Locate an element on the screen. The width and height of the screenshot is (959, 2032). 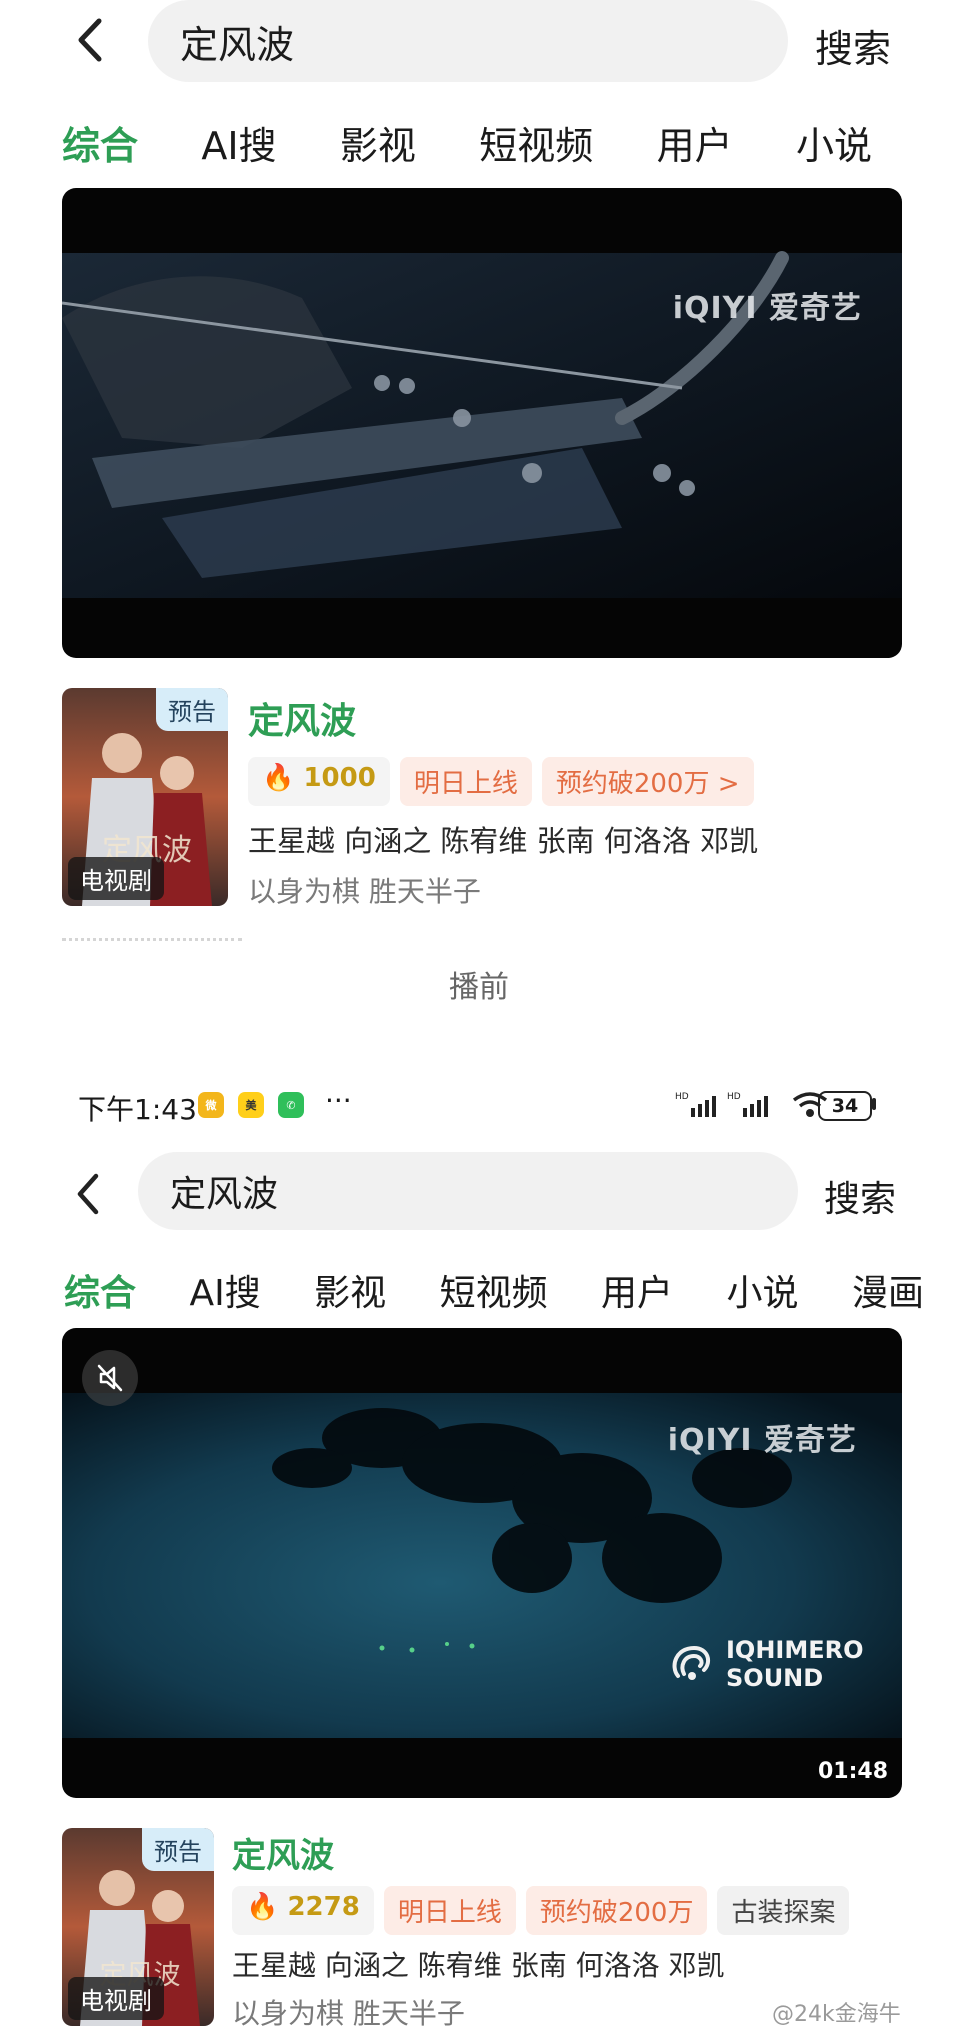
heat-value: 2278 is located at coordinates (323, 1907).